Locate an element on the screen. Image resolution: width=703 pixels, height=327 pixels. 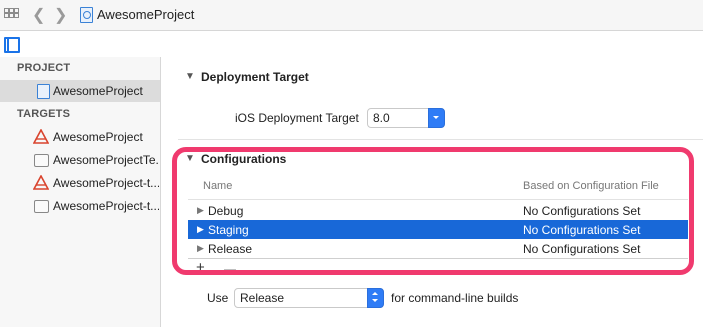
ios-deployment-target-select: 8.0 is located at coordinates (406, 118).